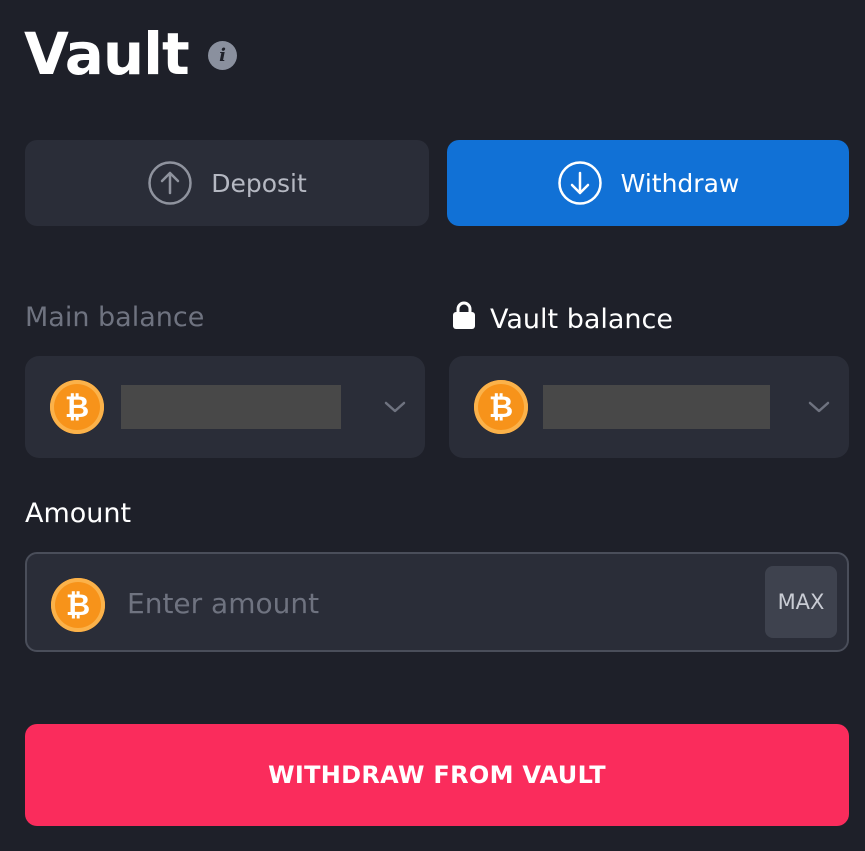 This screenshot has width=865, height=851. Describe the element at coordinates (107, 54) in the screenshot. I see `page-title: Vault` at that location.